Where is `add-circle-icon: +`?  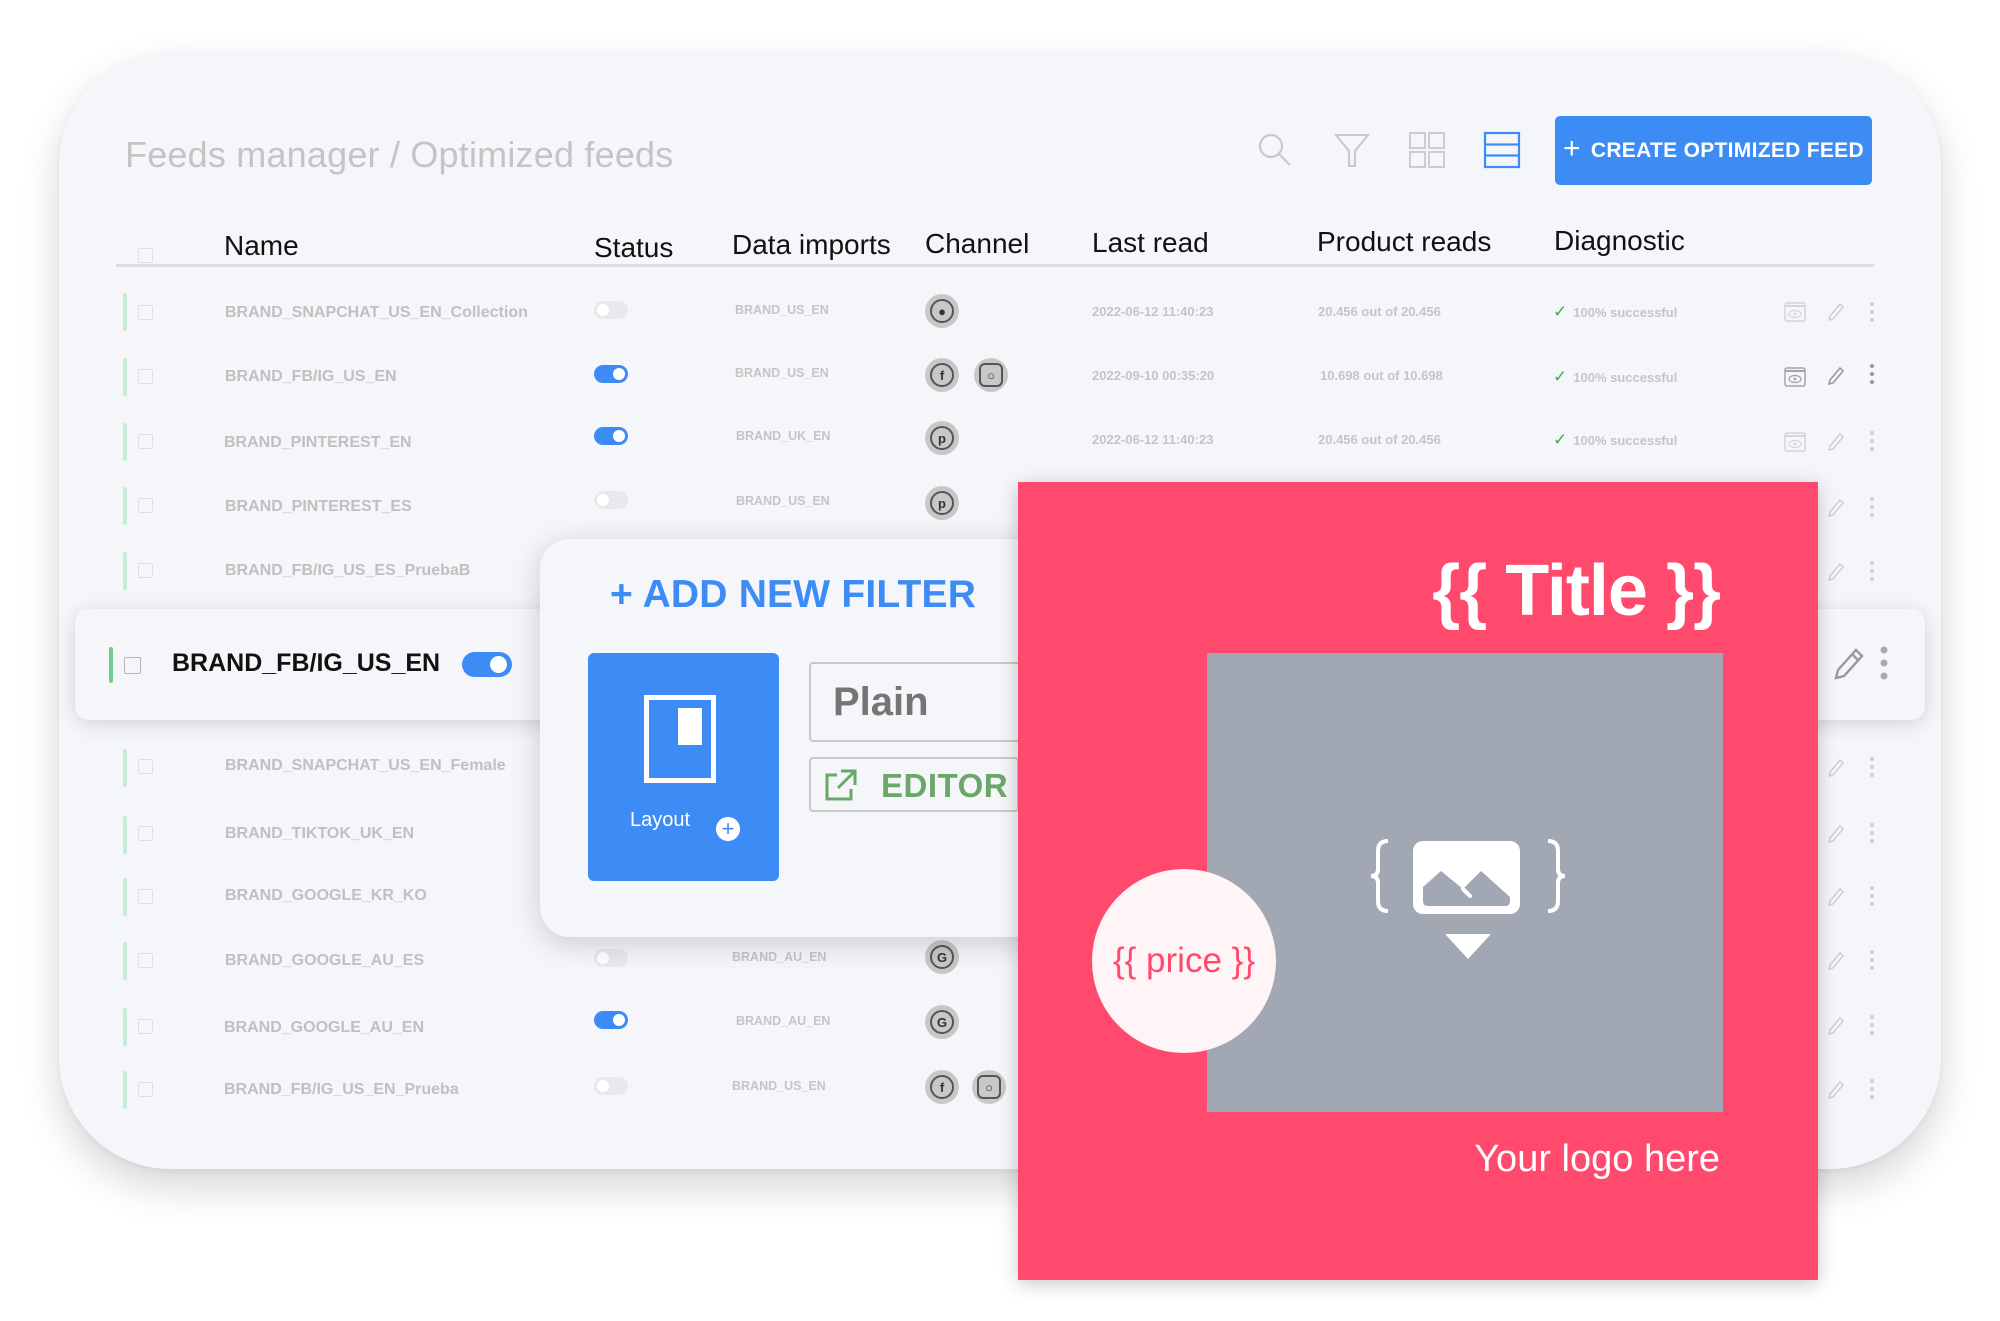
add-circle-icon: + is located at coordinates (728, 829).